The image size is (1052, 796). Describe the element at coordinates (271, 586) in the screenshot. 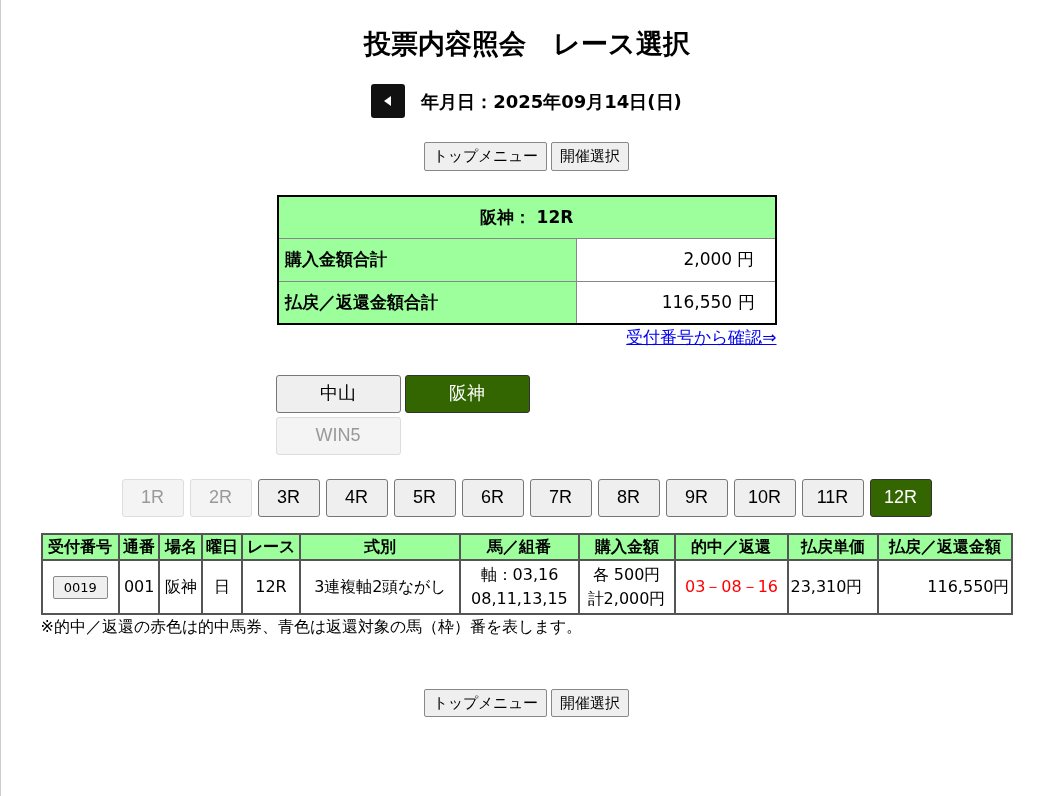

I see `table-cell: 12R` at that location.